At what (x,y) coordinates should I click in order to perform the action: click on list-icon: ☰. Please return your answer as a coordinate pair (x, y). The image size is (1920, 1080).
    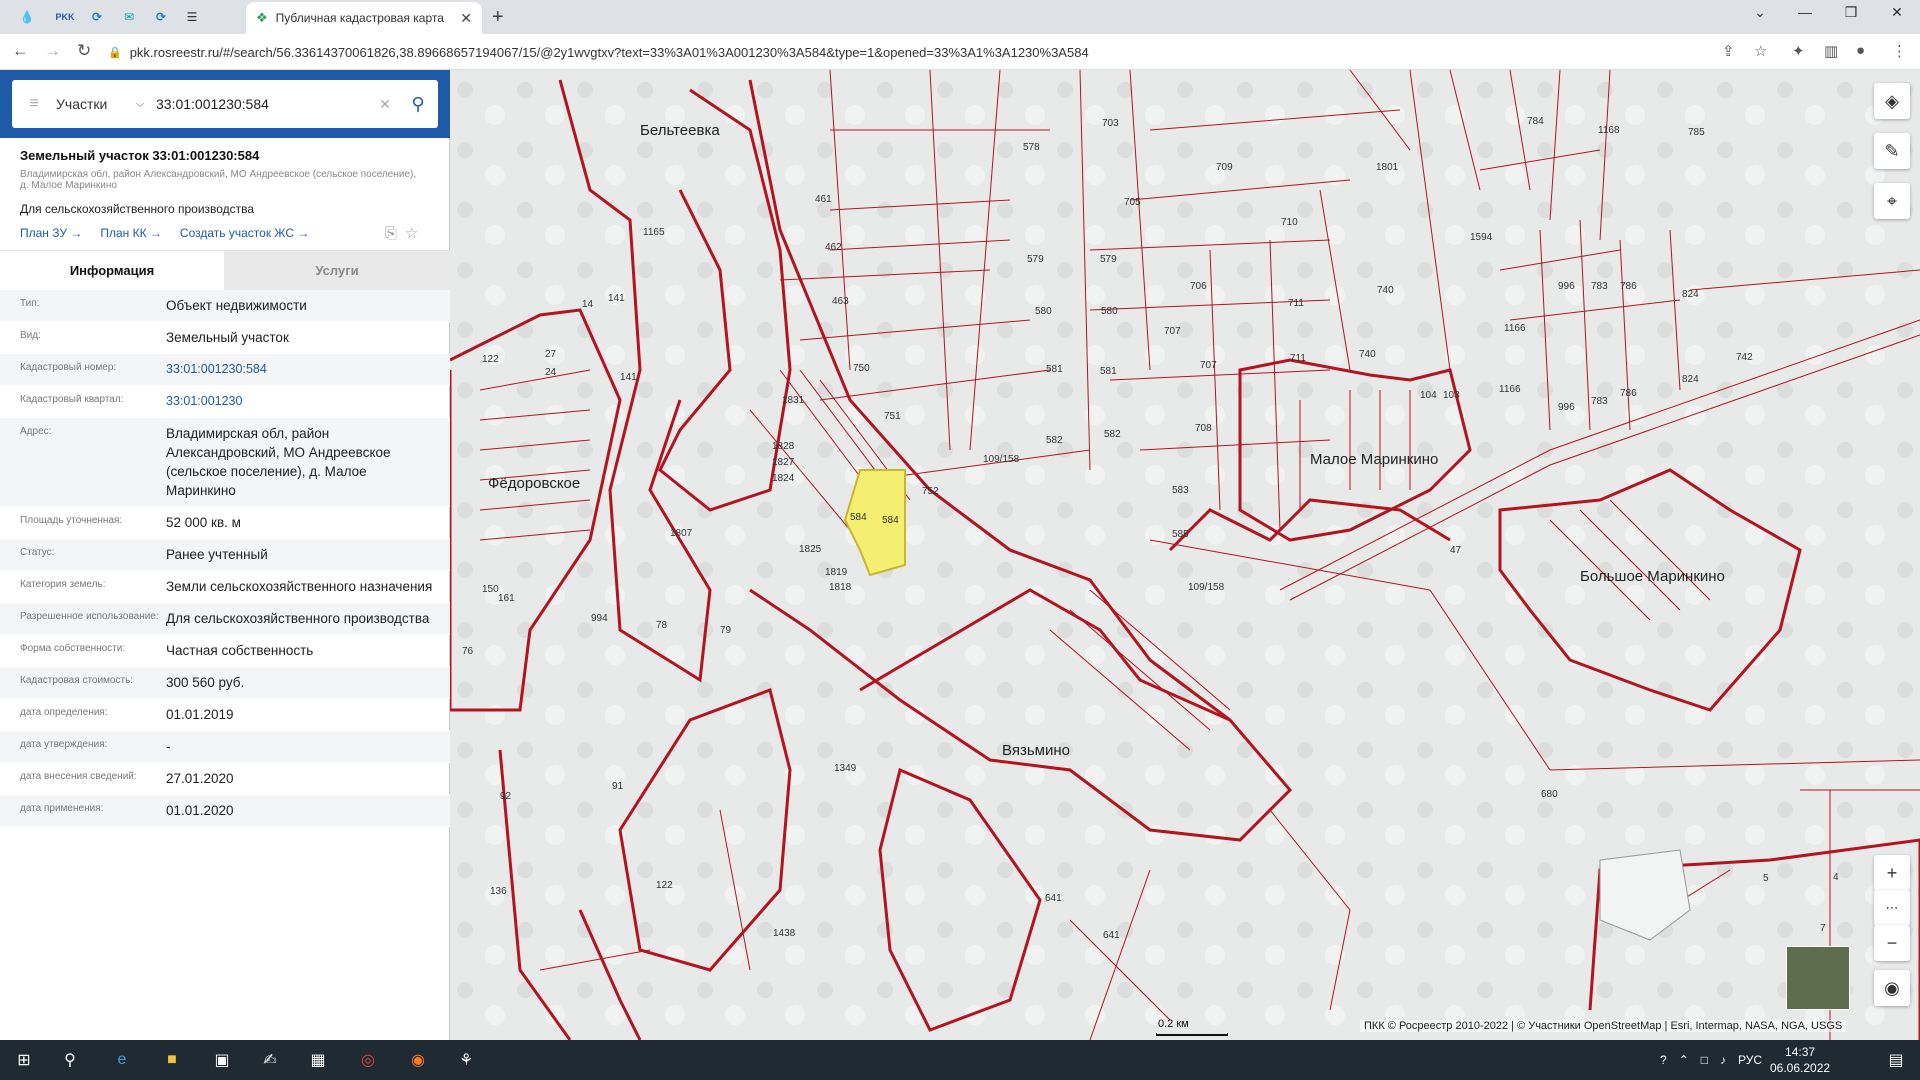
    Looking at the image, I should click on (192, 17).